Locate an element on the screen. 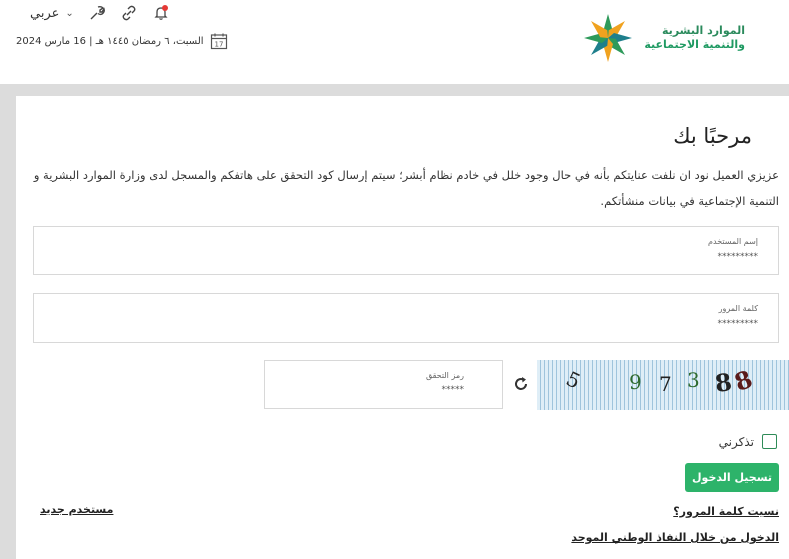 This screenshot has width=789, height=559. captcha-char: 7 is located at coordinates (665, 384).